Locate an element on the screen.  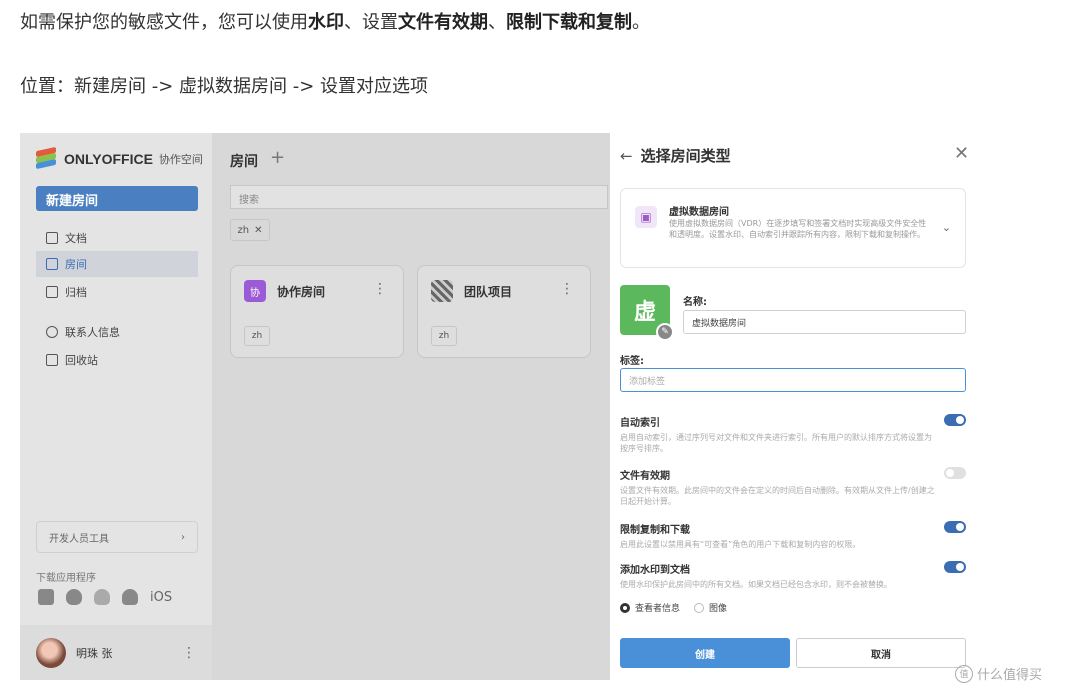
site-watermark: 值 什么值得买 is located at coordinates (998, 673).